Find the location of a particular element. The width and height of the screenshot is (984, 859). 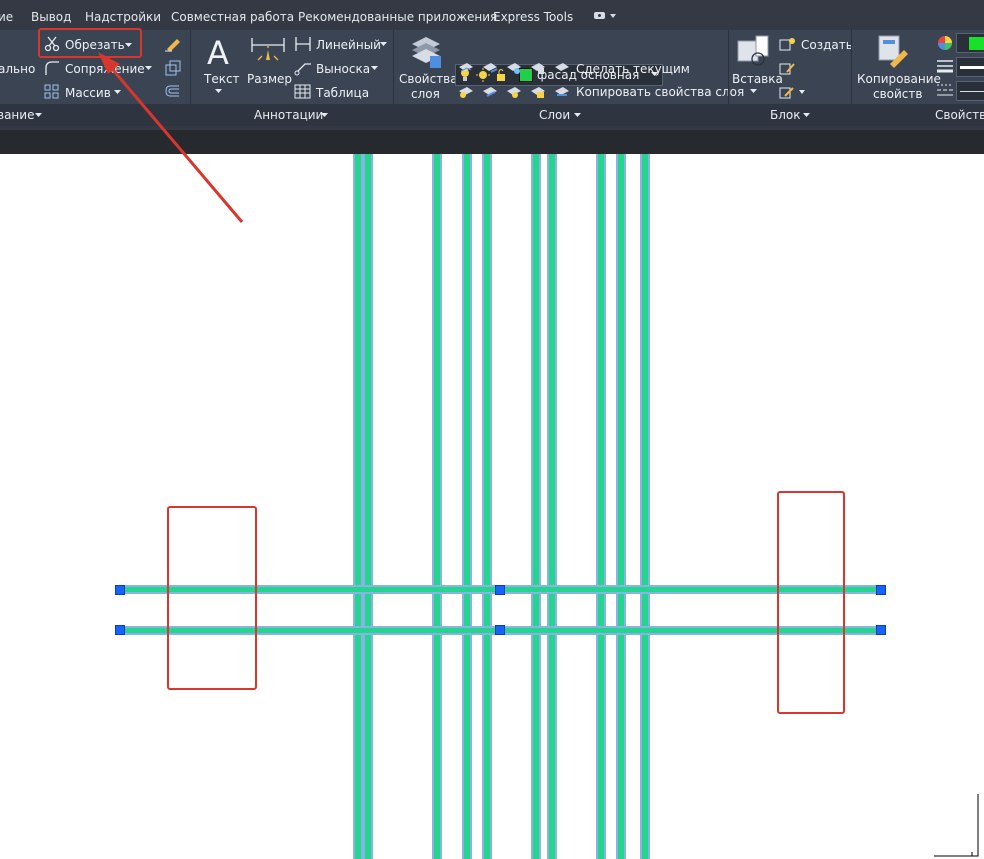

menu-item-output: Вывод is located at coordinates (51, 17).